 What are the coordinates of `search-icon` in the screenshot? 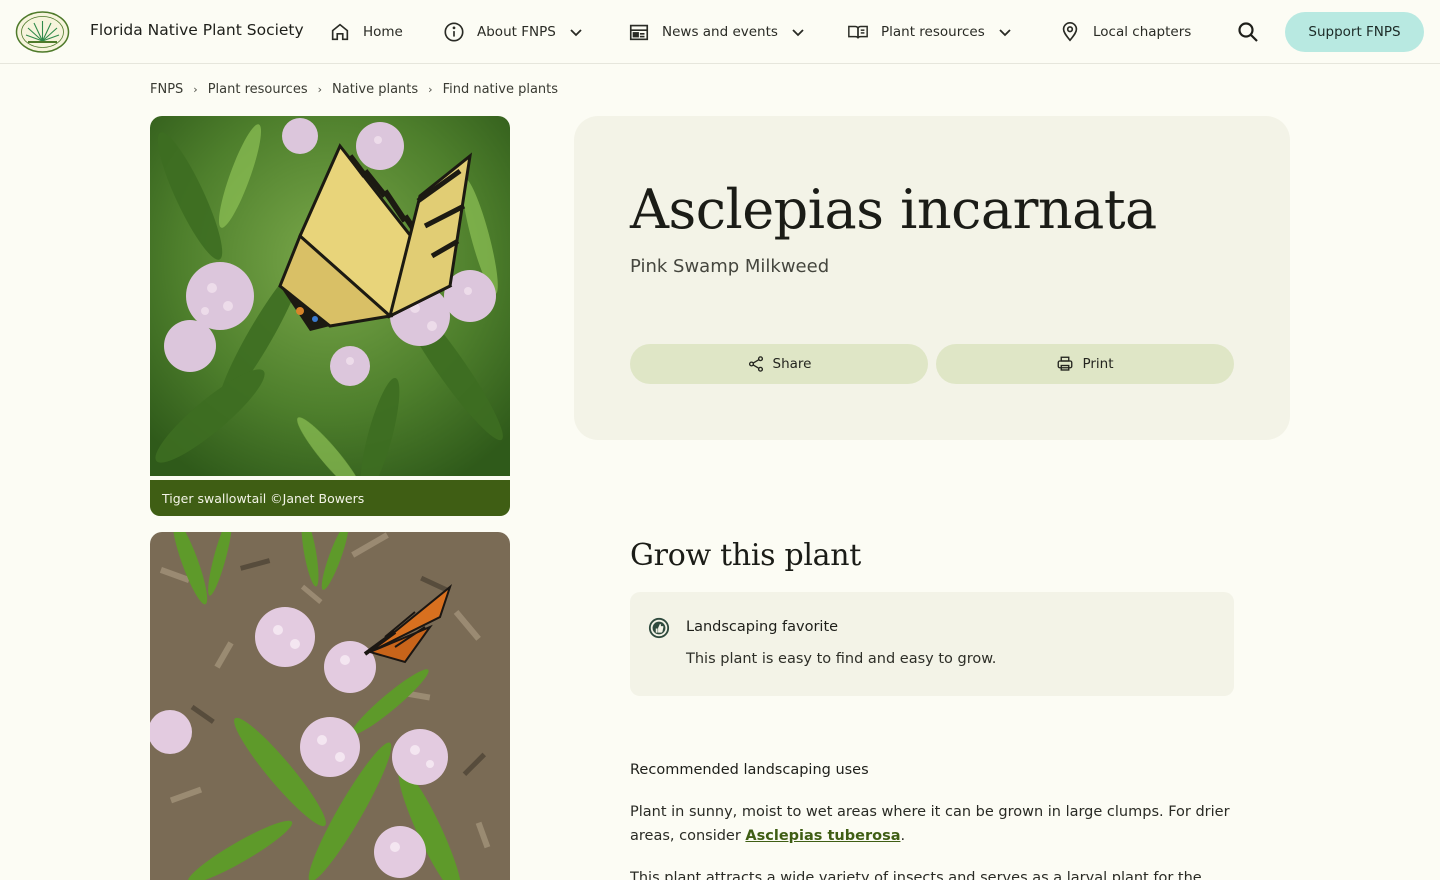 It's located at (1248, 32).